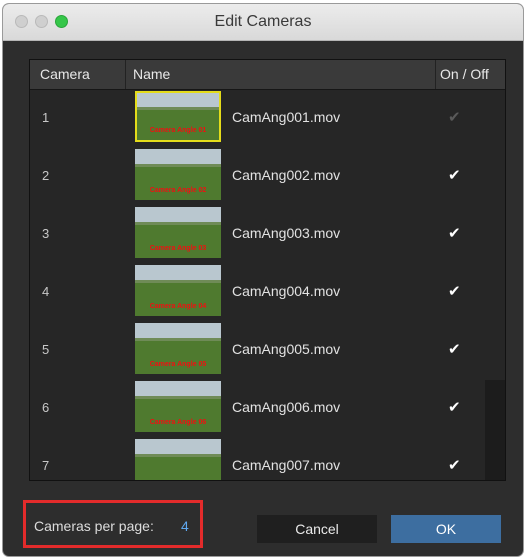 Image resolution: width=525 pixels, height=557 pixels. Describe the element at coordinates (286, 407) in the screenshot. I see `camera-file-name: CamAng006.mov` at that location.